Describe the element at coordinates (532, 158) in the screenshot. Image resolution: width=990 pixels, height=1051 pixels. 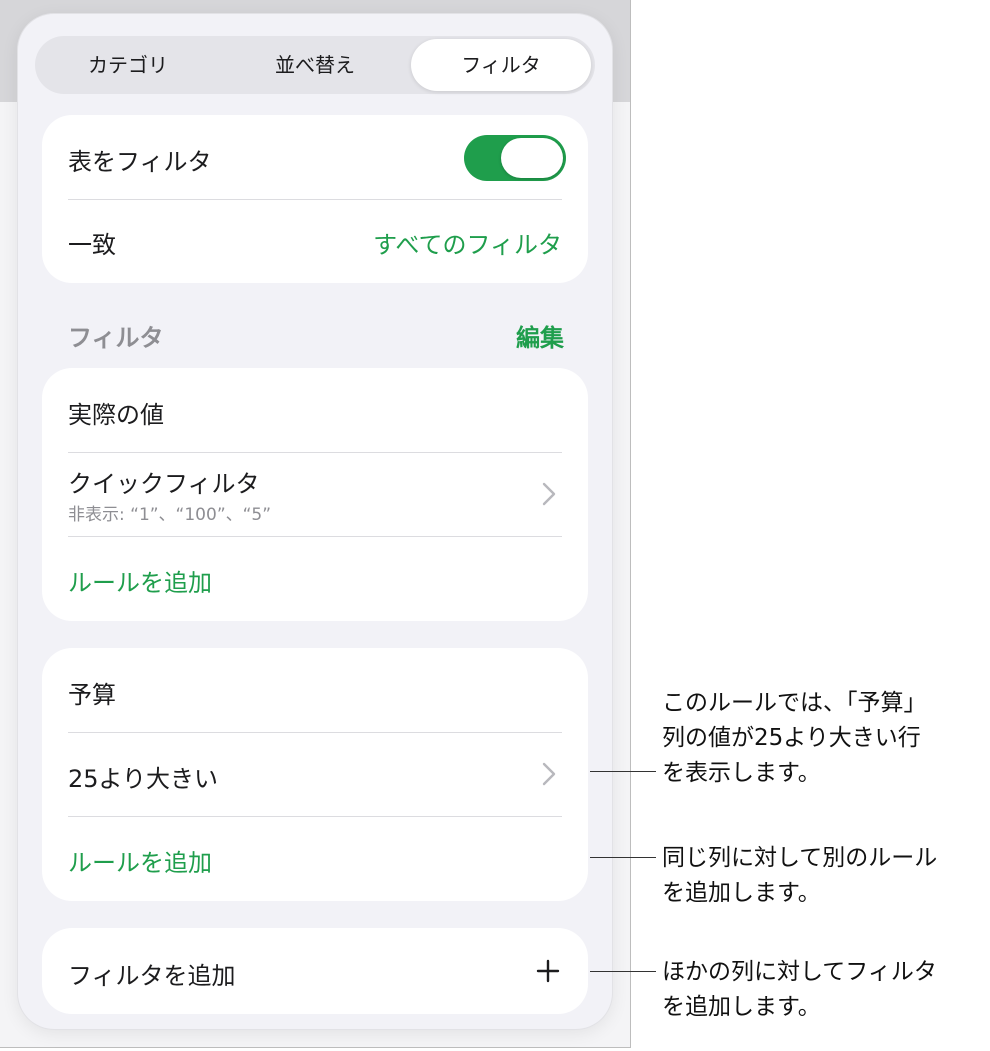
I see `toggle-knob` at that location.